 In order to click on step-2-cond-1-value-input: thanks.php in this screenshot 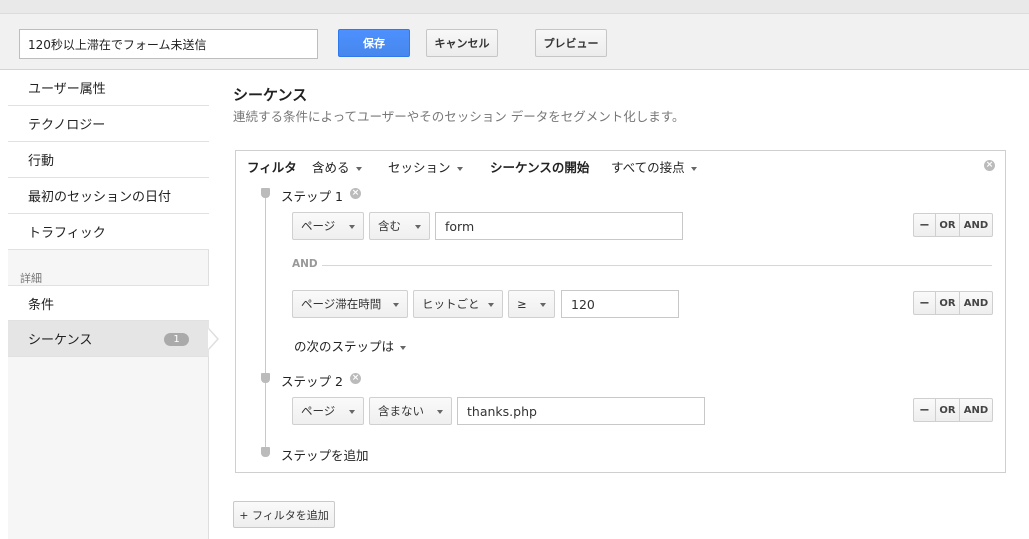, I will do `click(581, 411)`.